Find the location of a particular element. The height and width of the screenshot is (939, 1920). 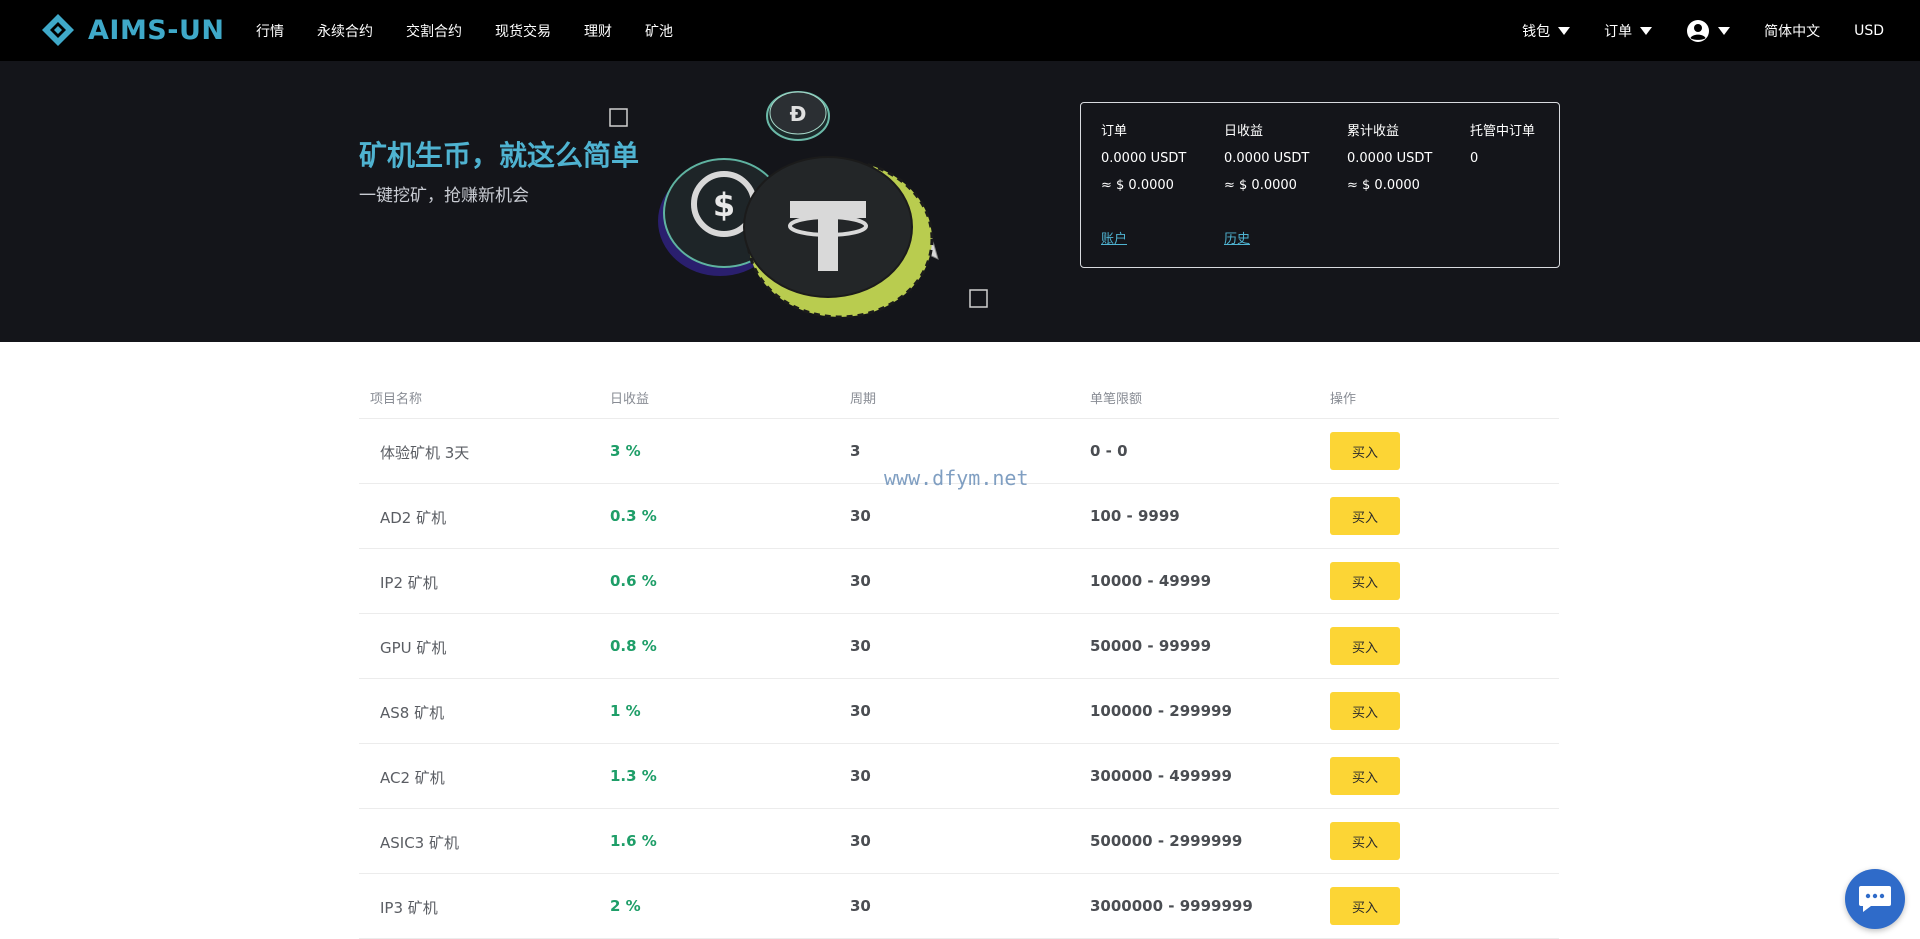

daily-rate: 2 % is located at coordinates (625, 906).